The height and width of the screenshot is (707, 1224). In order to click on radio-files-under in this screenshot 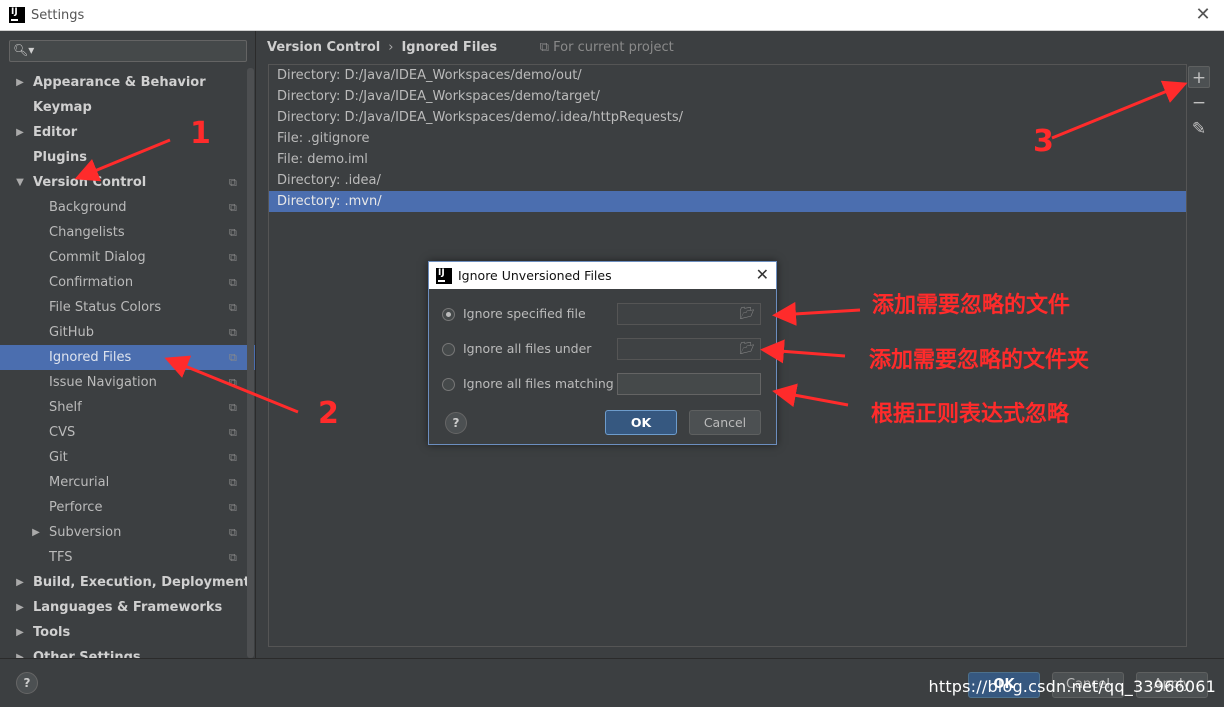, I will do `click(448, 349)`.